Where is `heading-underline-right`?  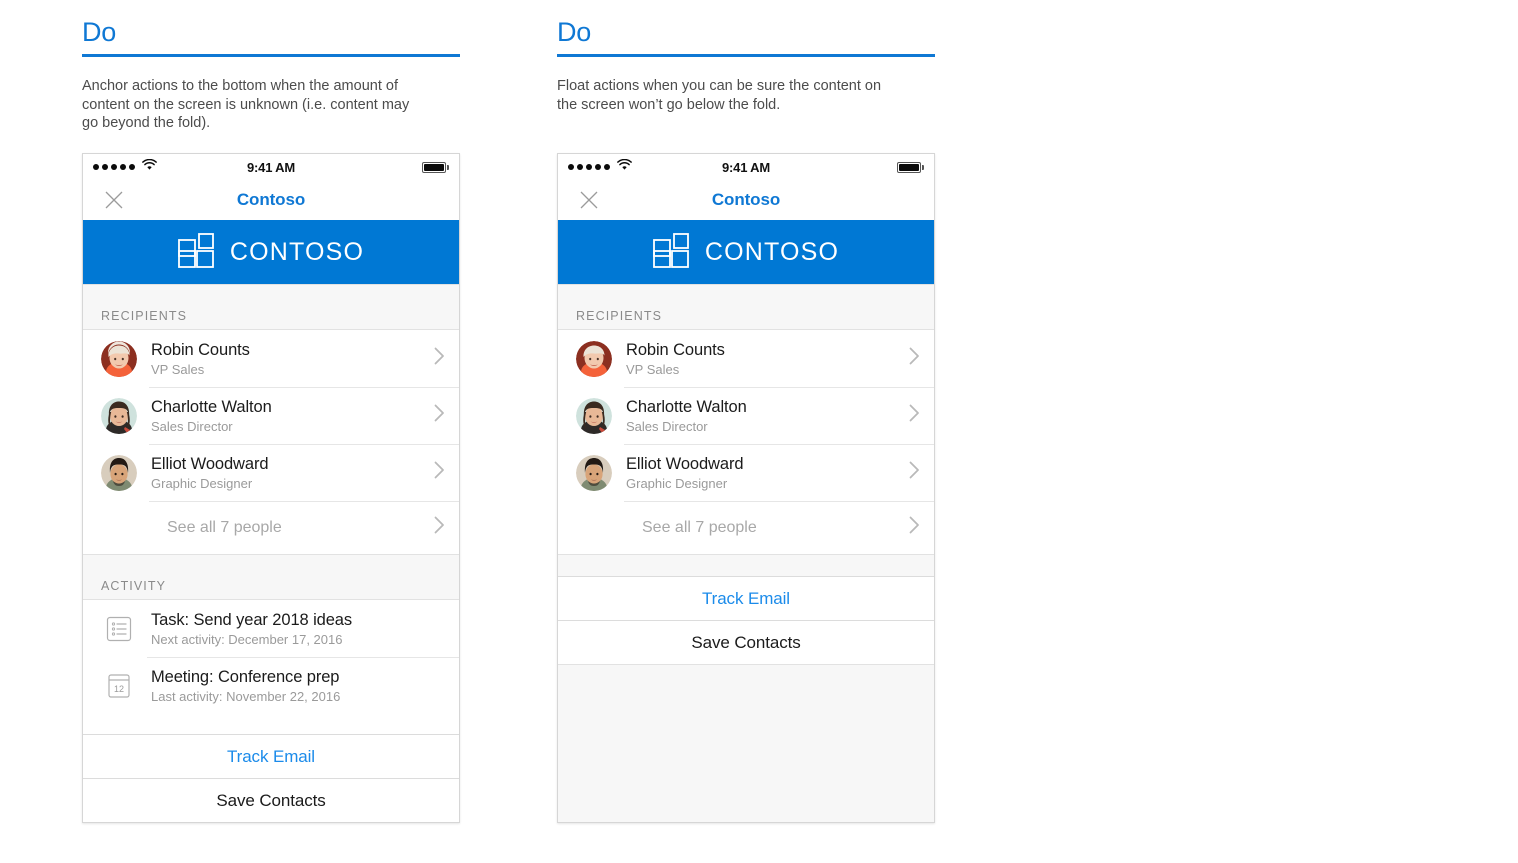 heading-underline-right is located at coordinates (746, 55).